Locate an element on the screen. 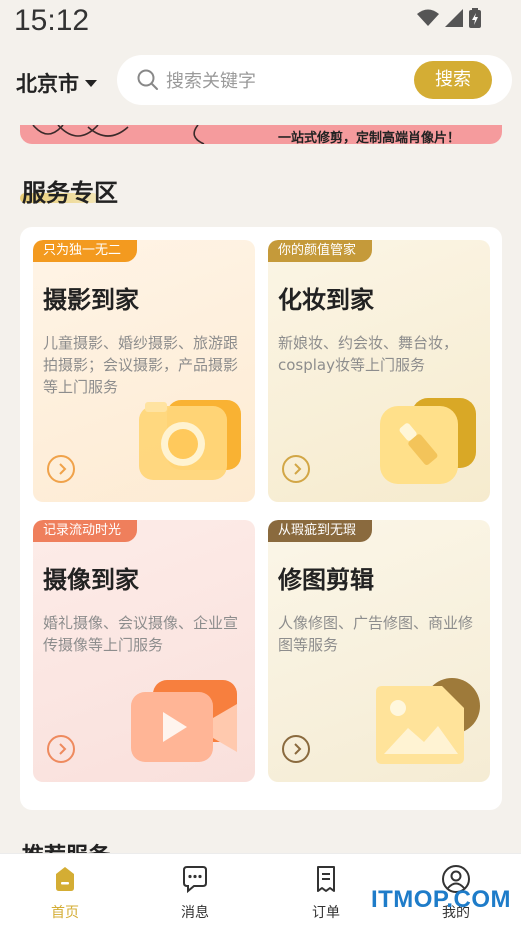 Image resolution: width=521 pixels, height=927 pixels. lipstick-icon is located at coordinates (428, 441).